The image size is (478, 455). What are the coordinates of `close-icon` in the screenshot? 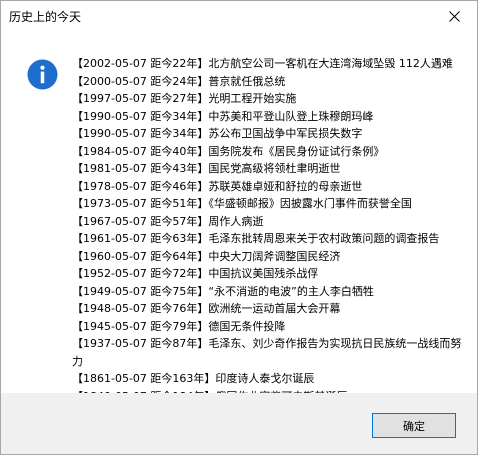 It's located at (454, 16).